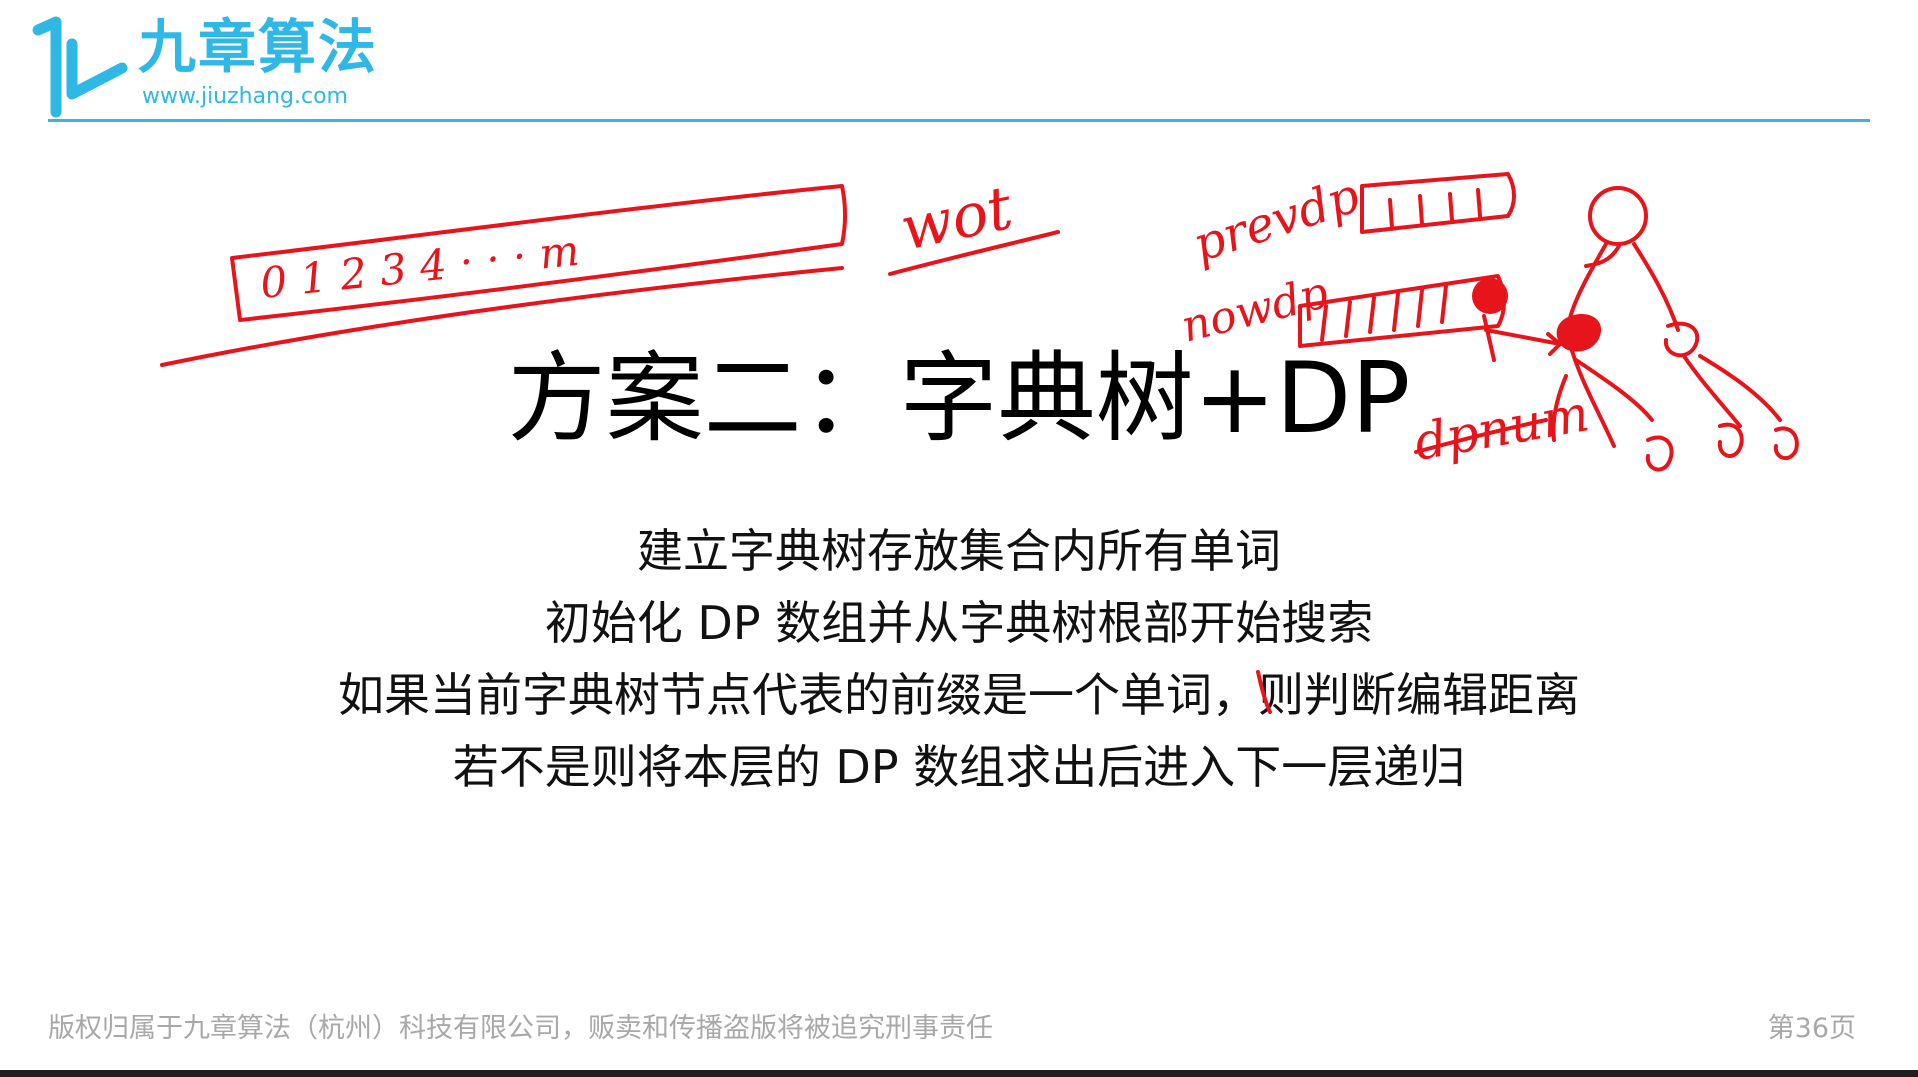 This screenshot has height=1077, width=1918. Describe the element at coordinates (245, 96) in the screenshot. I see `logo-url: www.jiuzhang.com` at that location.